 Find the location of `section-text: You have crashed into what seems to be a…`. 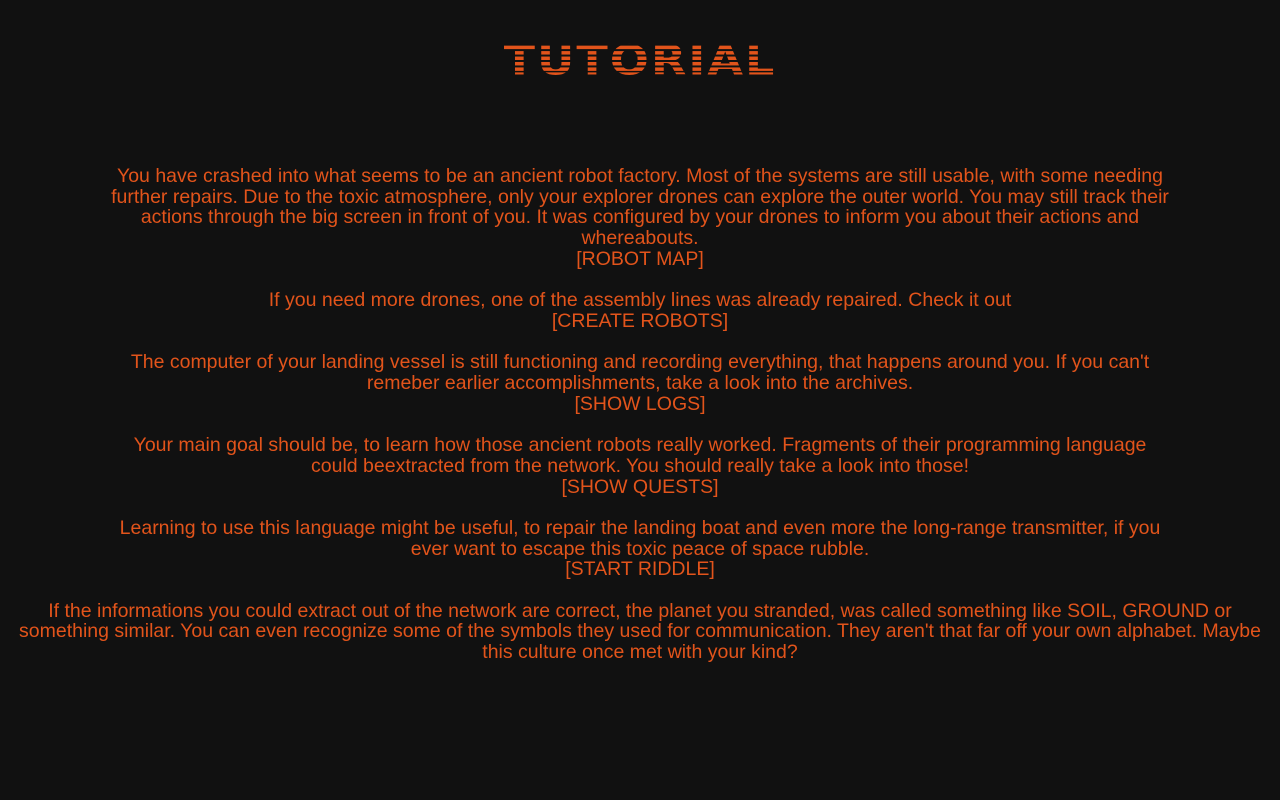

section-text: You have crashed into what seems to be a… is located at coordinates (640, 207).